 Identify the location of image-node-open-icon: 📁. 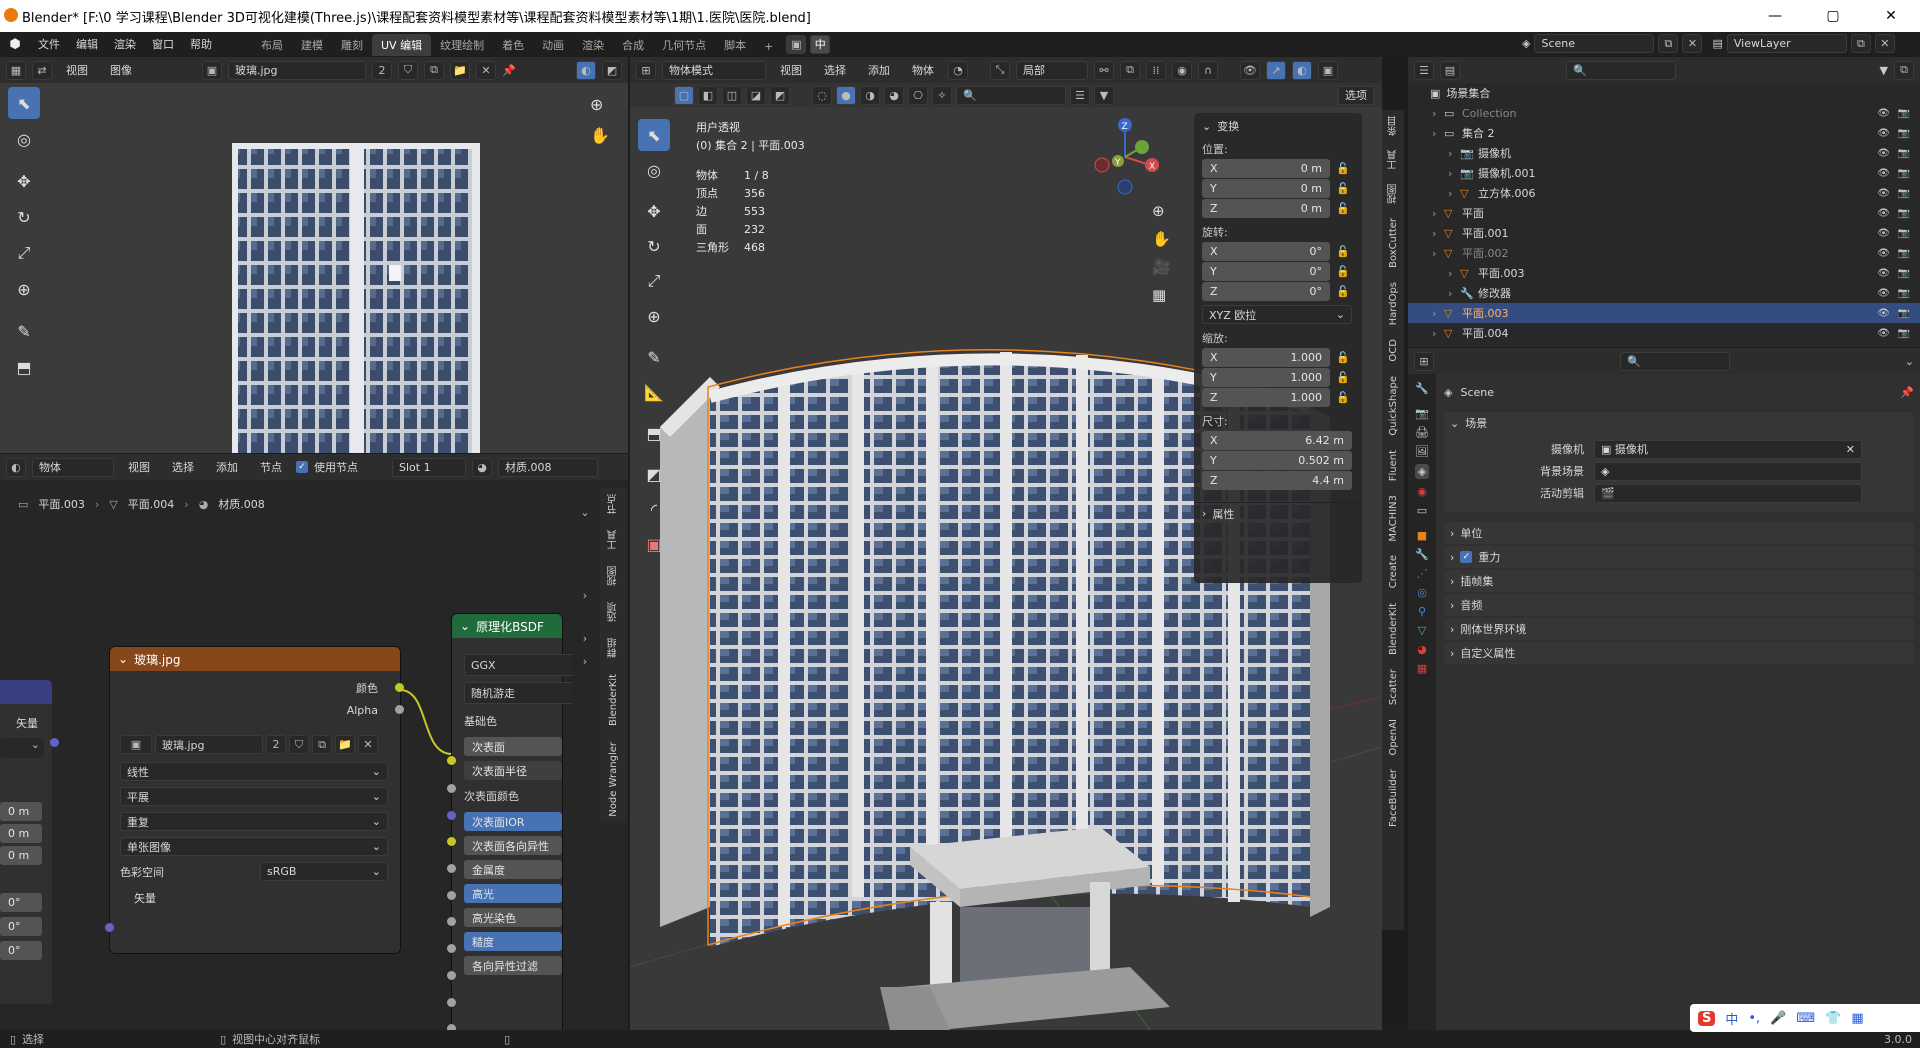
(345, 744).